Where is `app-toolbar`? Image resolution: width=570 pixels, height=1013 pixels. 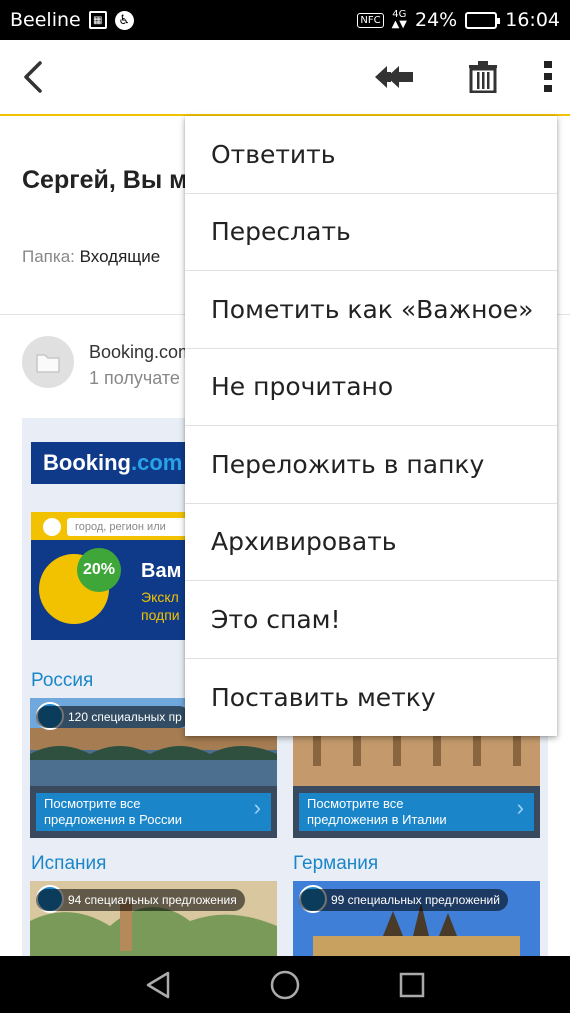
app-toolbar is located at coordinates (285, 78).